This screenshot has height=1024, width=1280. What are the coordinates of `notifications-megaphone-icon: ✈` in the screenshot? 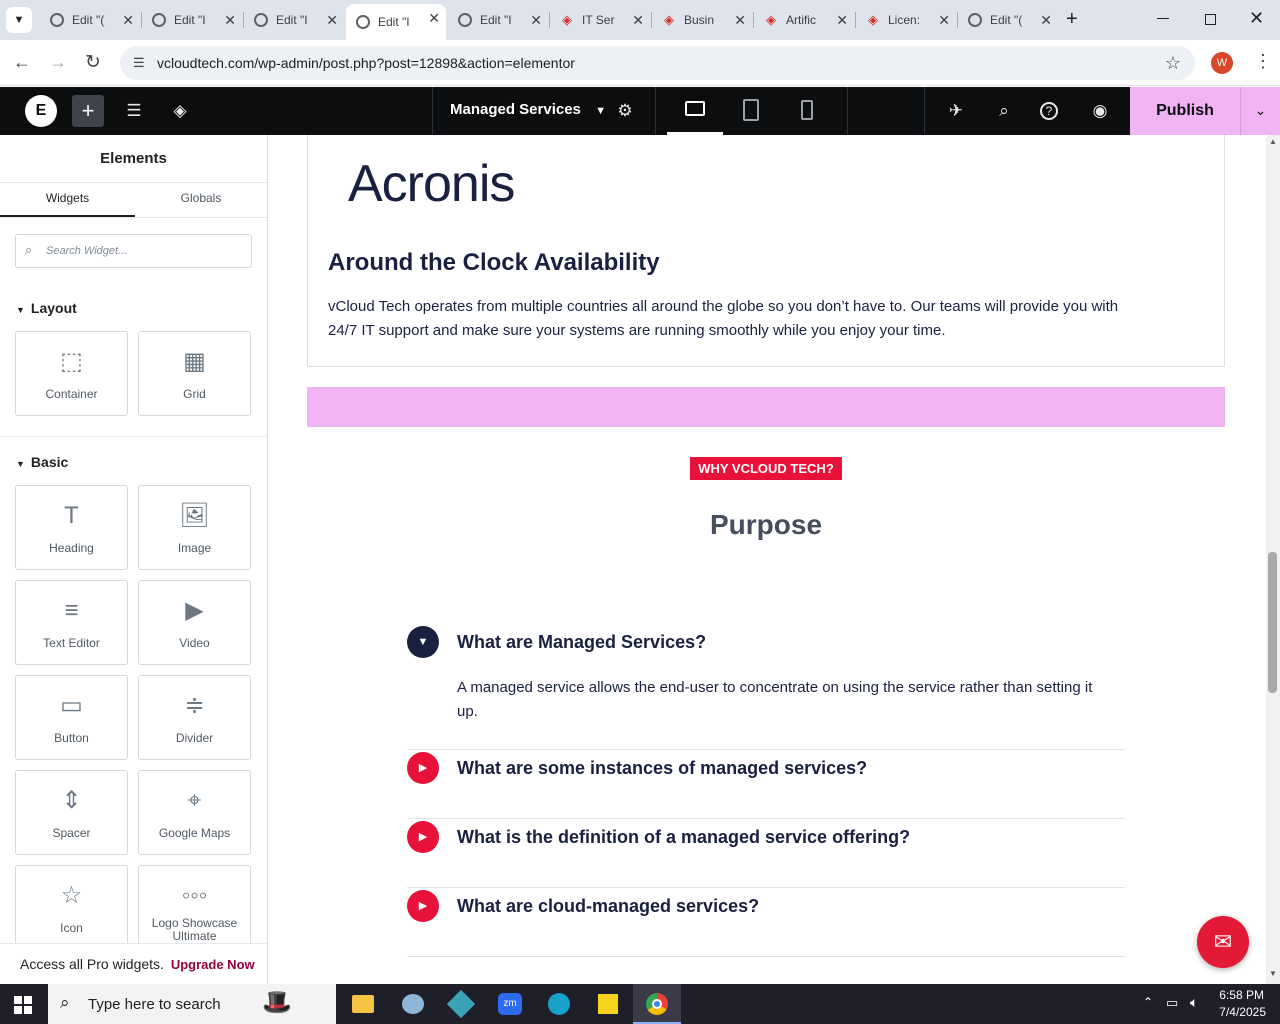 It's located at (956, 111).